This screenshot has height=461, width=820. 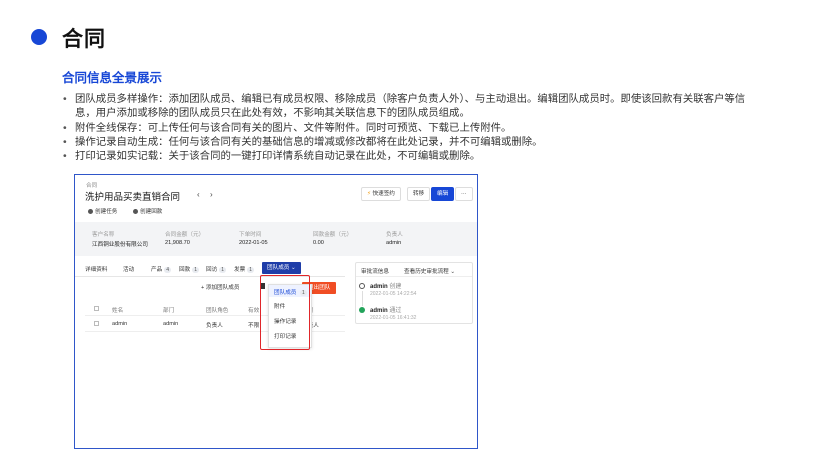 I want to click on tab-details: 详细资料, so click(x=96, y=269).